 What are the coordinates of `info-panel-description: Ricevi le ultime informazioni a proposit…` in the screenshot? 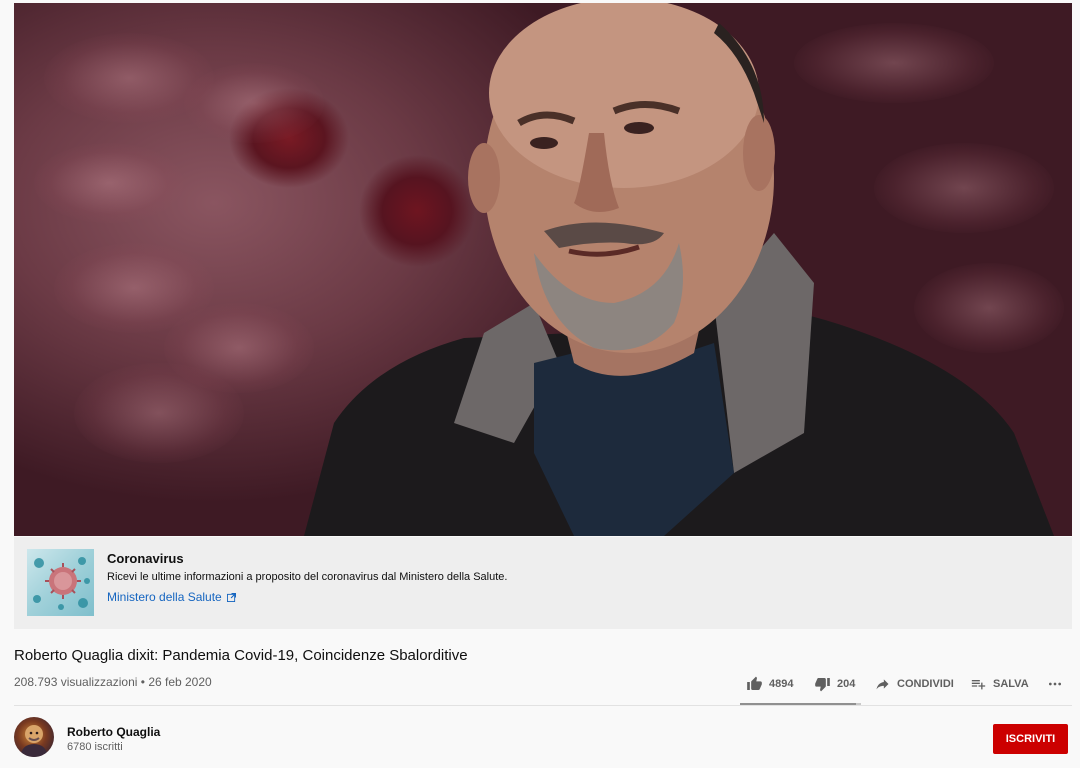 It's located at (307, 577).